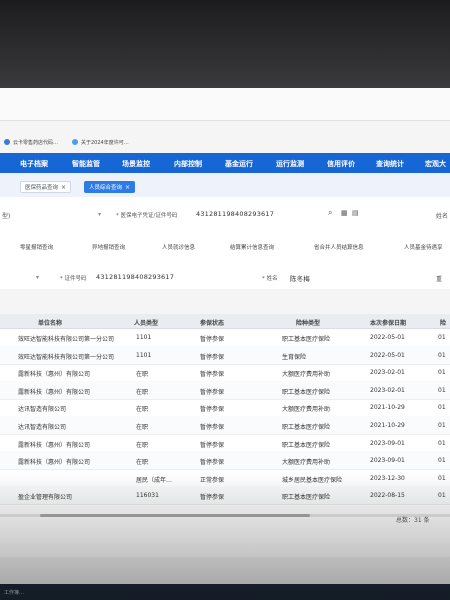  What do you see at coordinates (86, 164) in the screenshot?
I see `nav-item-supervision: 智能监管` at bounding box center [86, 164].